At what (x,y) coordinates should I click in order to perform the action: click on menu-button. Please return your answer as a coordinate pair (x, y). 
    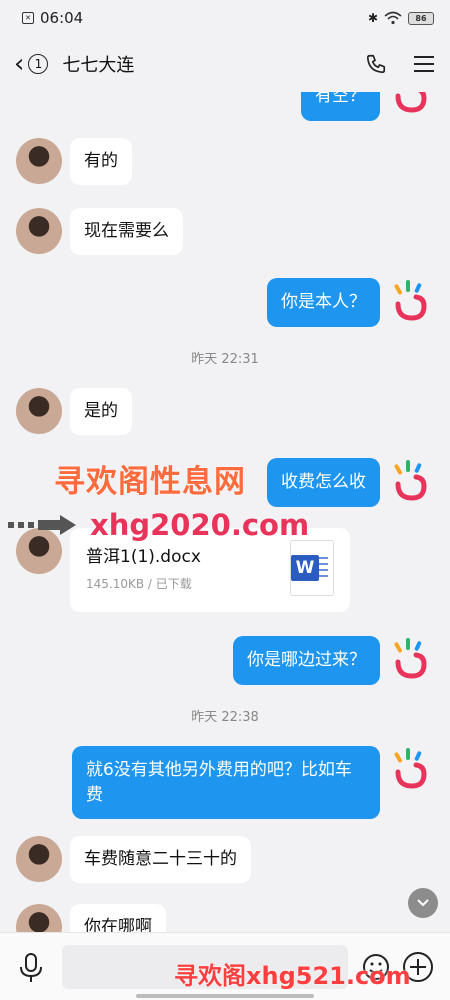
    Looking at the image, I should click on (424, 64).